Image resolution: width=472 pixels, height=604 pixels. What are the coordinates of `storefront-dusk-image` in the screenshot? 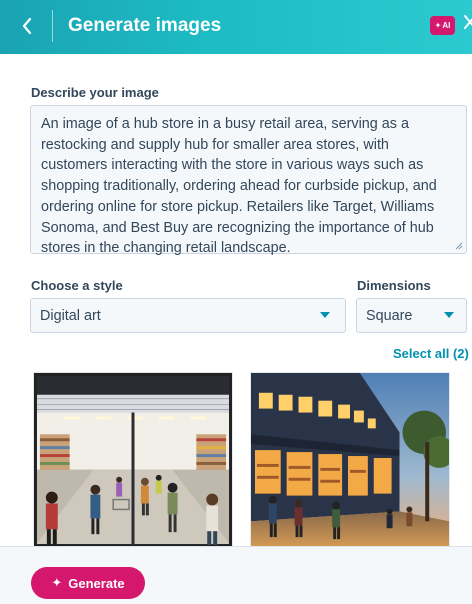 It's located at (350, 460).